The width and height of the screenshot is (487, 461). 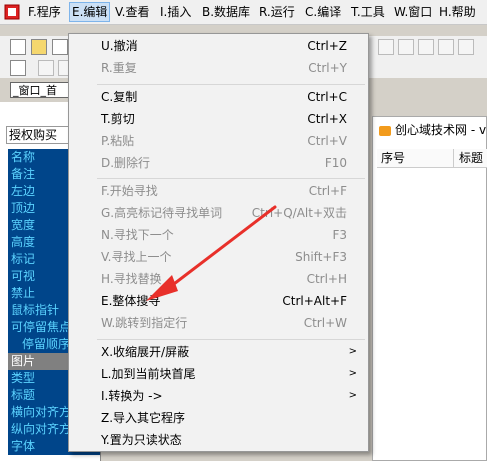 I want to click on new-file-icon, so click(x=18, y=47).